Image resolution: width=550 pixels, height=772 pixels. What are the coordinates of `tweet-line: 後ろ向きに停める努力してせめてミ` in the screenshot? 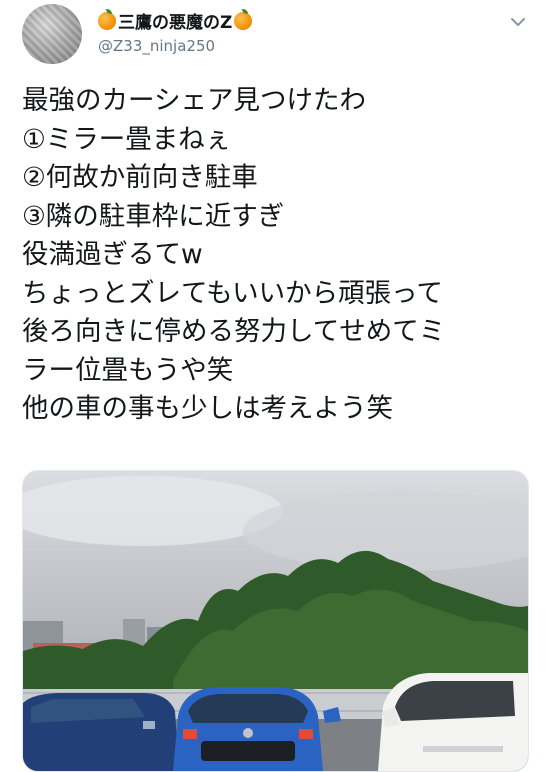 It's located at (234, 331).